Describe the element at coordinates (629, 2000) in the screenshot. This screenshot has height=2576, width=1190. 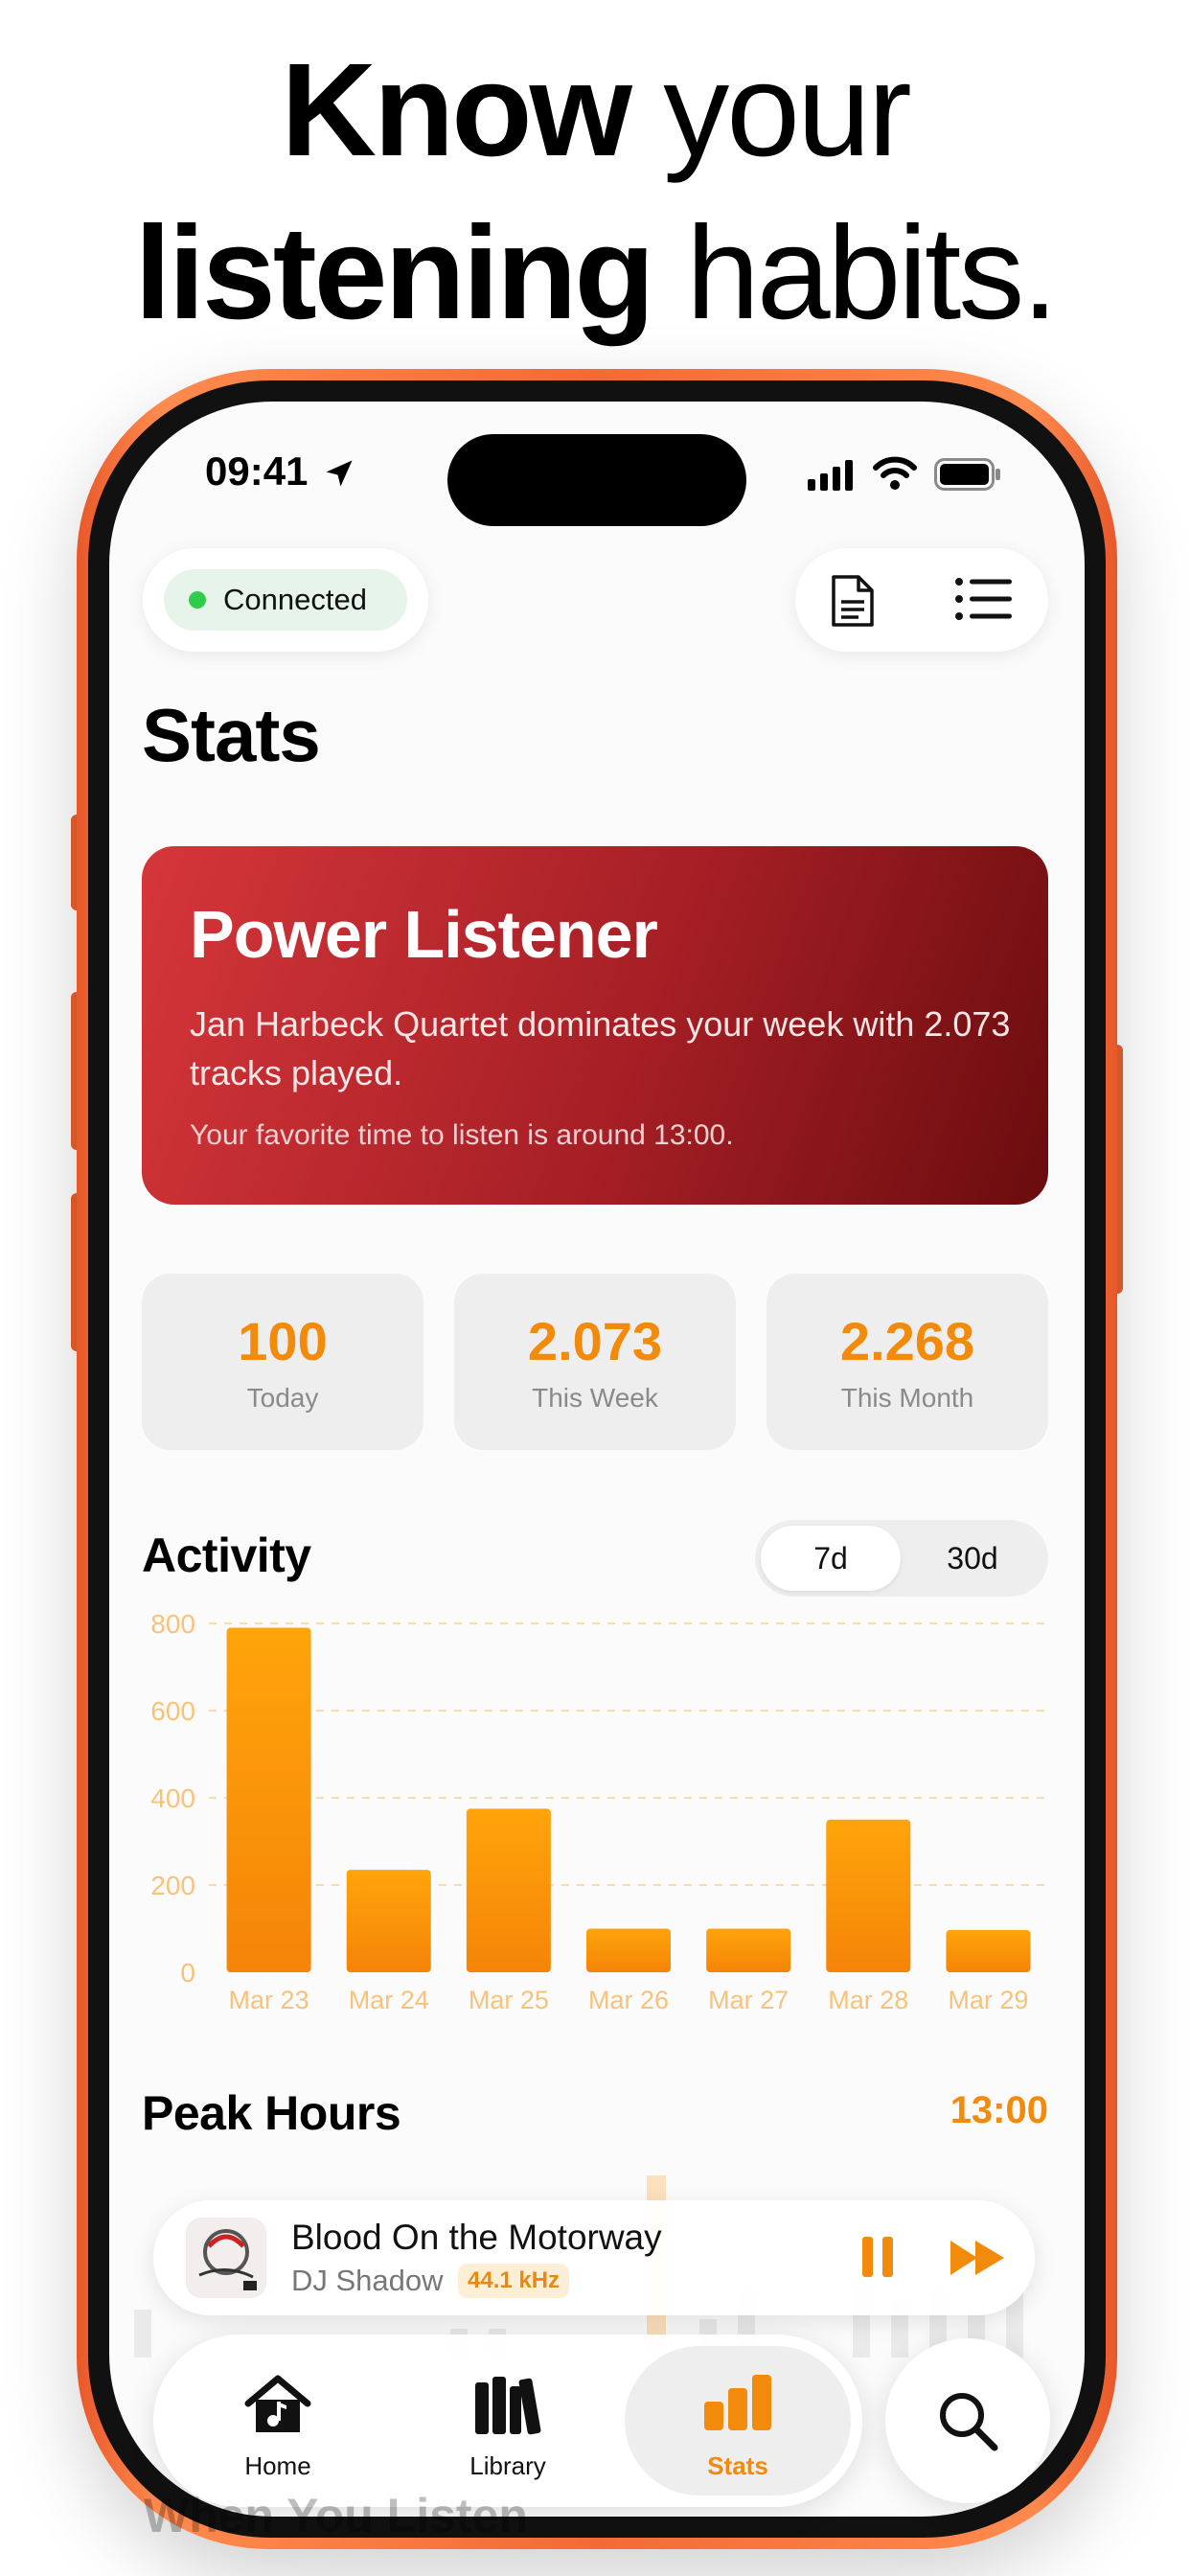
I see `x-tick-label: Mar 26` at that location.